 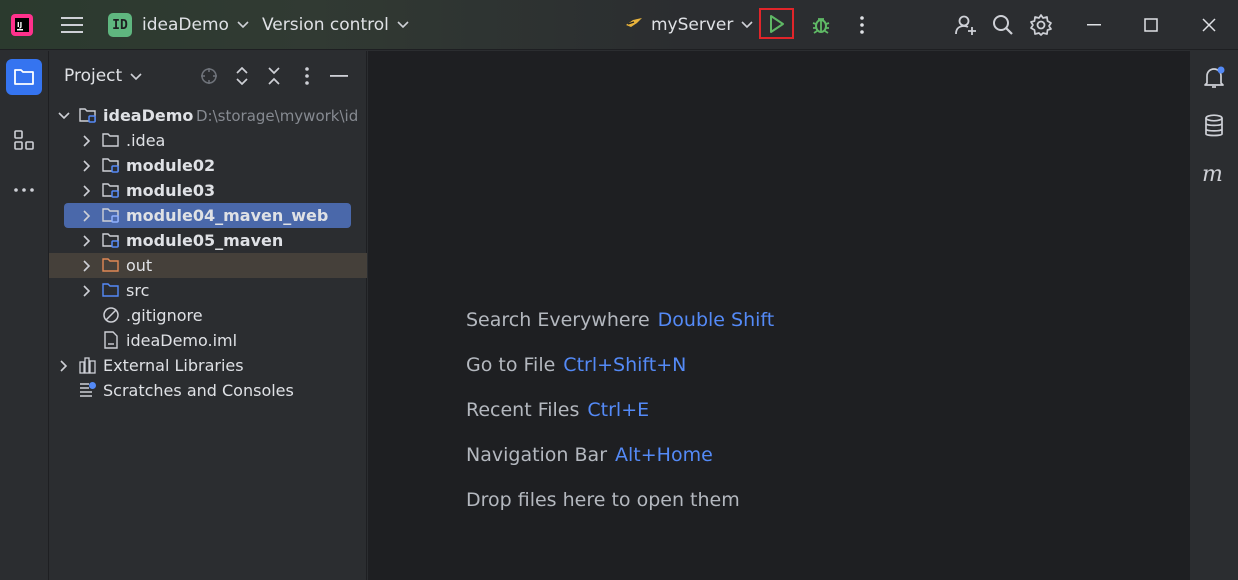 I want to click on left-tool-strip, so click(x=24, y=315).